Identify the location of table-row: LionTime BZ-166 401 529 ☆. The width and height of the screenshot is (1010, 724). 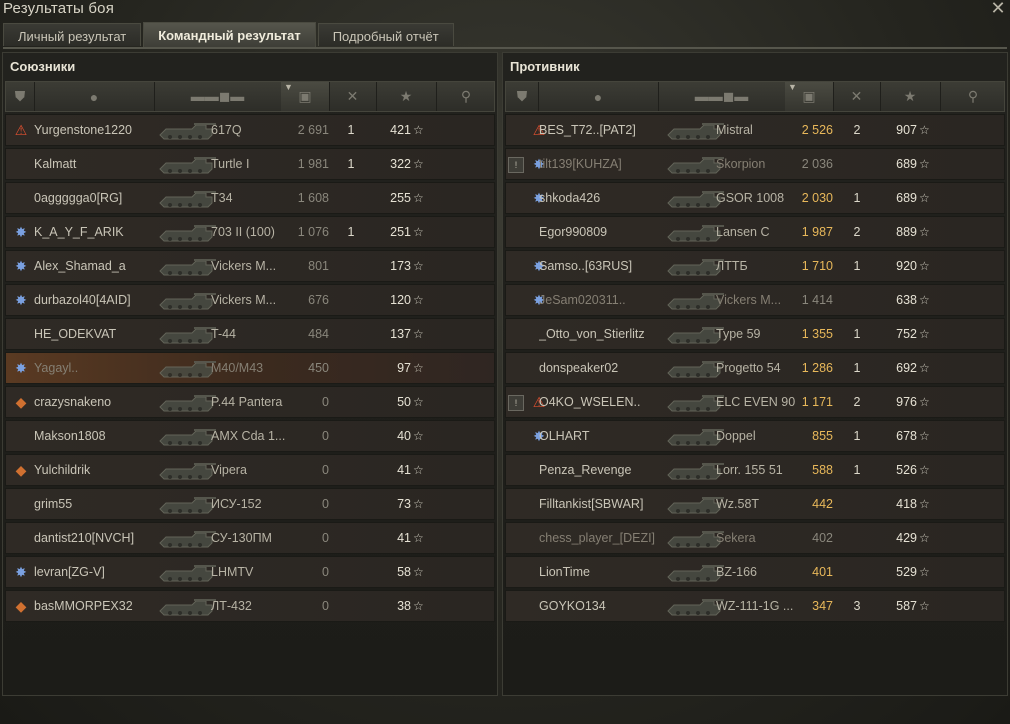
(755, 572).